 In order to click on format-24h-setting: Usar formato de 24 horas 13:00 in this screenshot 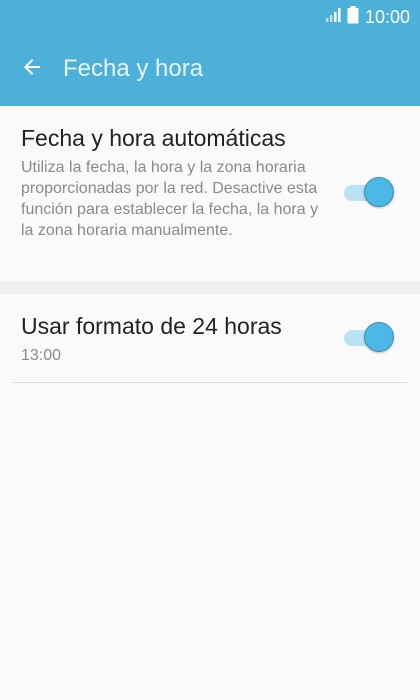, I will do `click(210, 339)`.